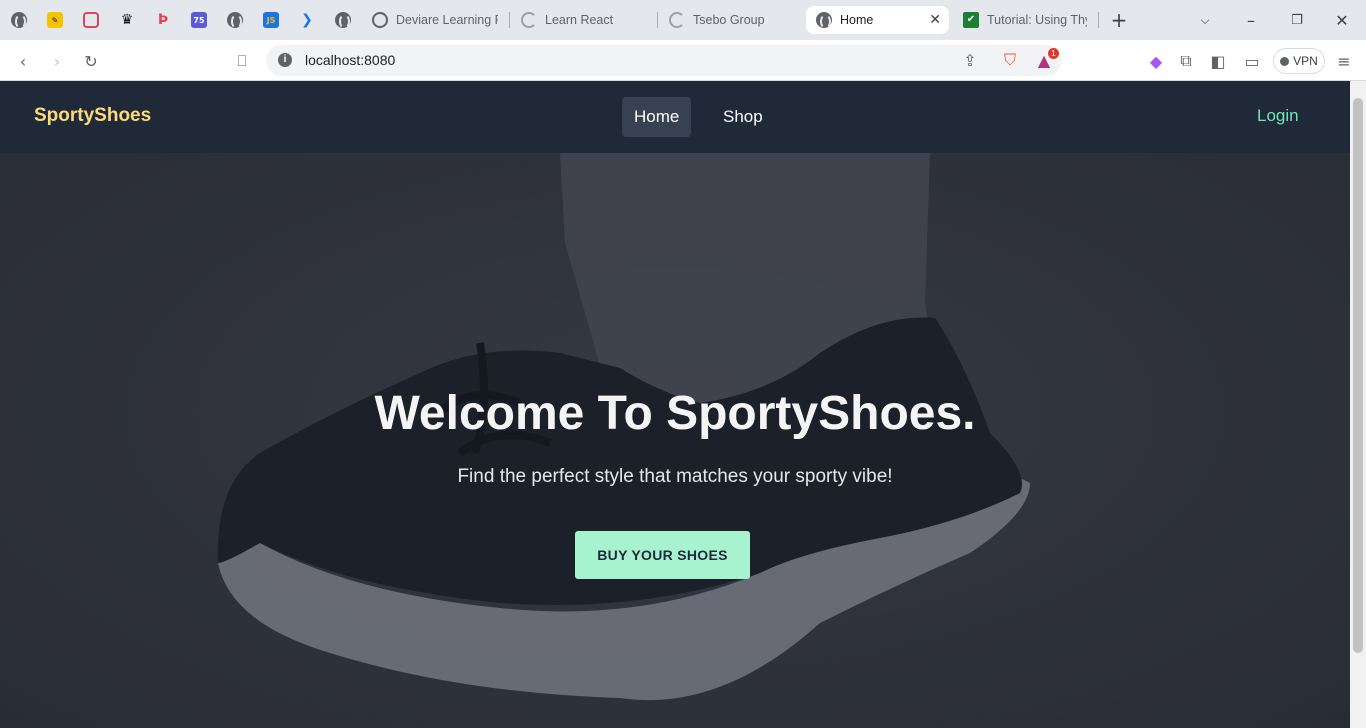 This screenshot has height=728, width=1366. I want to click on address-bar: i localhost:8080 ⇪ ⛉ ▲ 1, so click(664, 60).